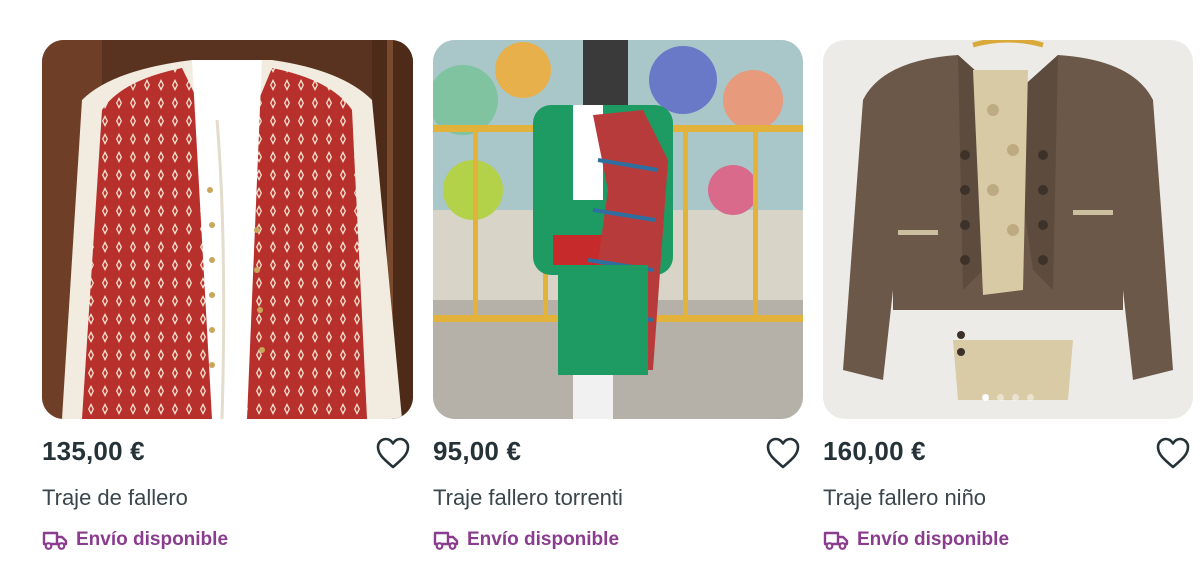 Image resolution: width=1200 pixels, height=570 pixels. Describe the element at coordinates (528, 498) in the screenshot. I see `product-title: Traje fallero torrenti` at that location.